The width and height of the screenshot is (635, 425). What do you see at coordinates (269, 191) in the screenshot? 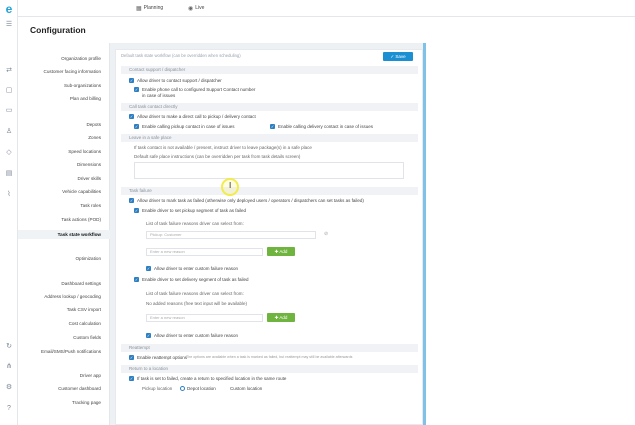
I see `section-task-failure: Task failure` at bounding box center [269, 191].